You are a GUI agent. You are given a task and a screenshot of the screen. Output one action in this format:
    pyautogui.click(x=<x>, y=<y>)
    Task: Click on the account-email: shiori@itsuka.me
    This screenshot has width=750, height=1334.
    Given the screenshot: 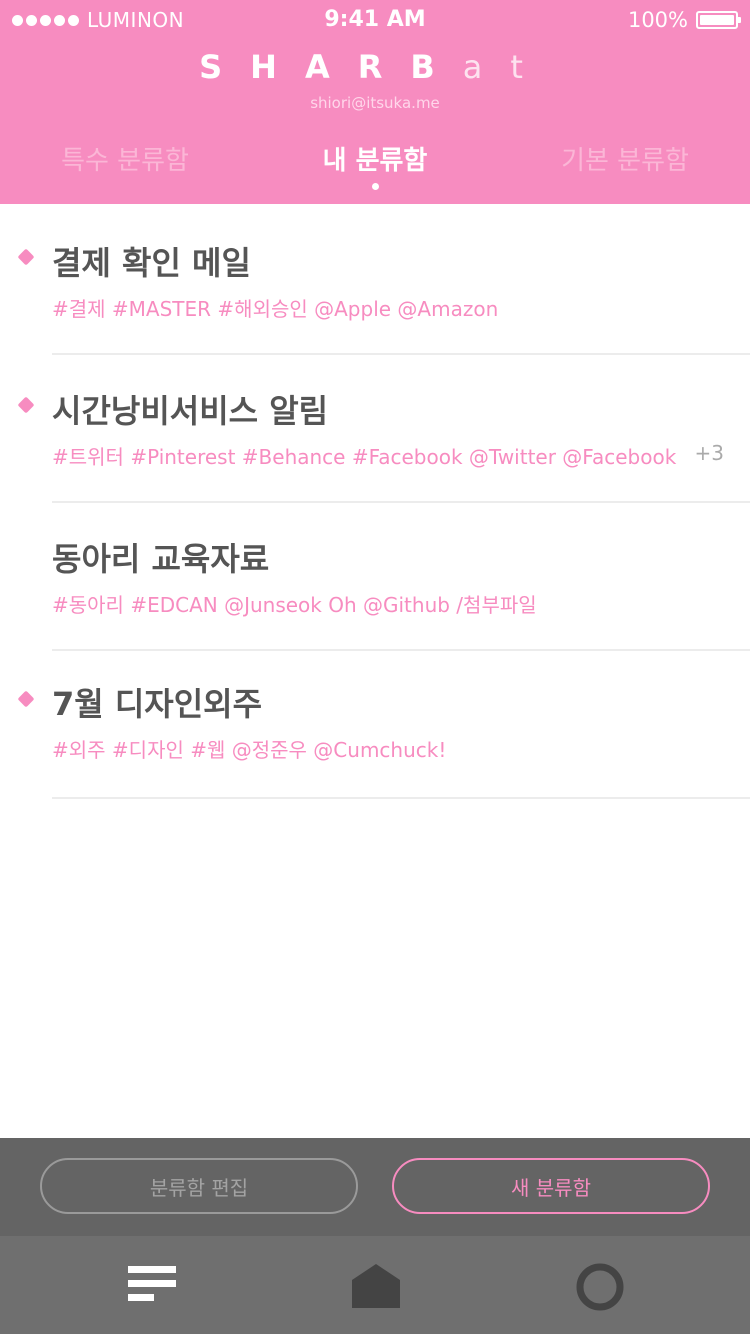 What is the action you would take?
    pyautogui.click(x=375, y=103)
    